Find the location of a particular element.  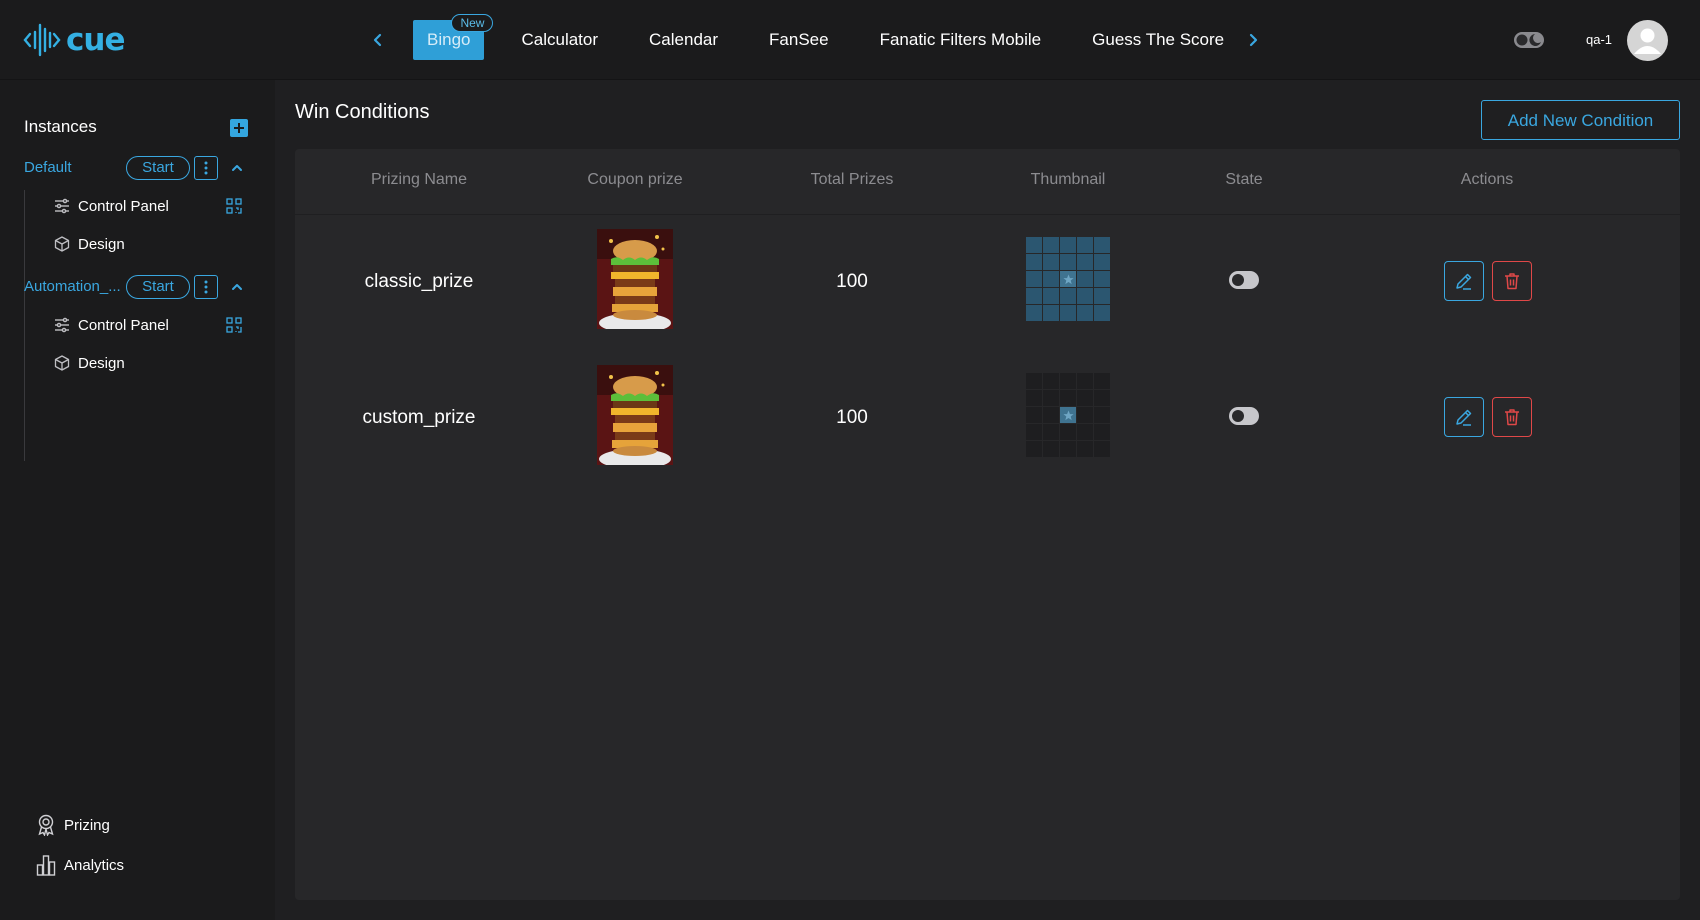

column-header: Actions is located at coordinates (1487, 179).